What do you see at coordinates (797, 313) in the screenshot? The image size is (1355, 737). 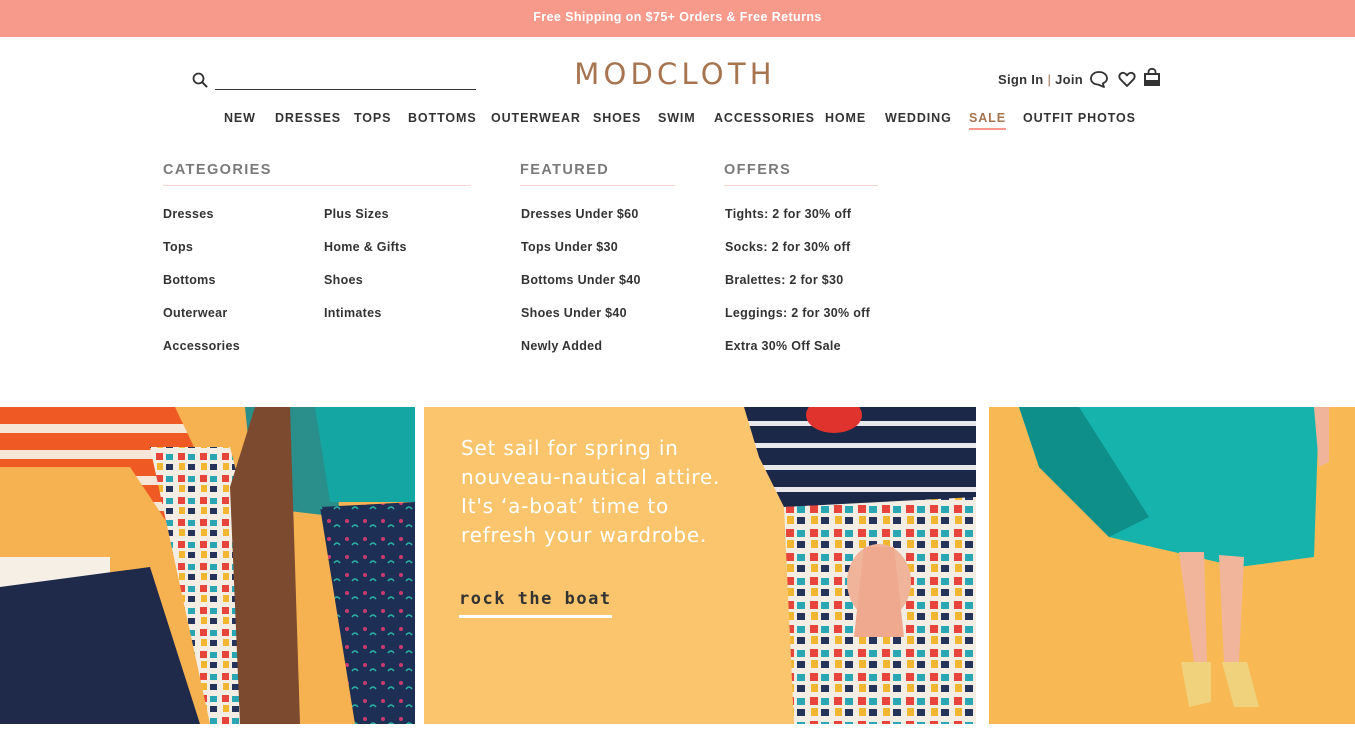 I see `offer-link: Leggings: 2 for 30% off` at bounding box center [797, 313].